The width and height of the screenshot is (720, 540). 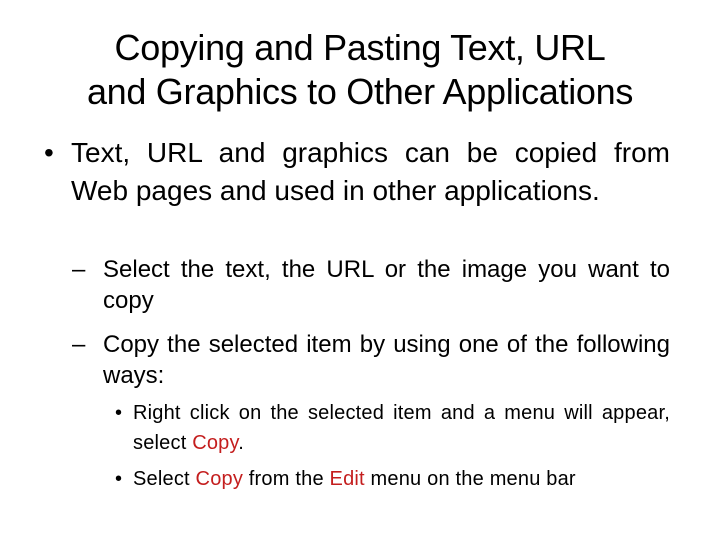 I want to click on title-line-2: and Graphics to Other Applications, so click(x=360, y=91).